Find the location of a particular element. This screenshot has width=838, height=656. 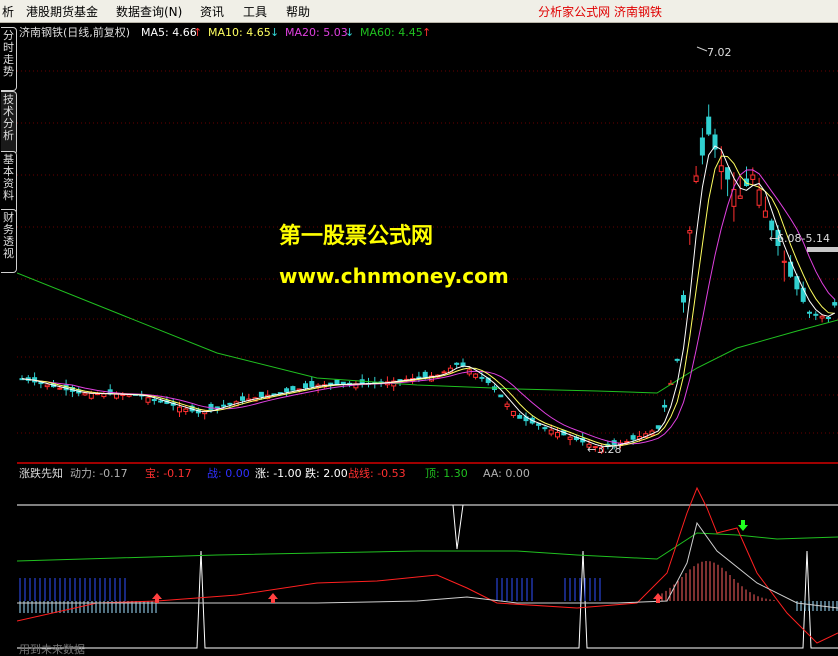

menu-item-analysis: 析 is located at coordinates (8, 11).